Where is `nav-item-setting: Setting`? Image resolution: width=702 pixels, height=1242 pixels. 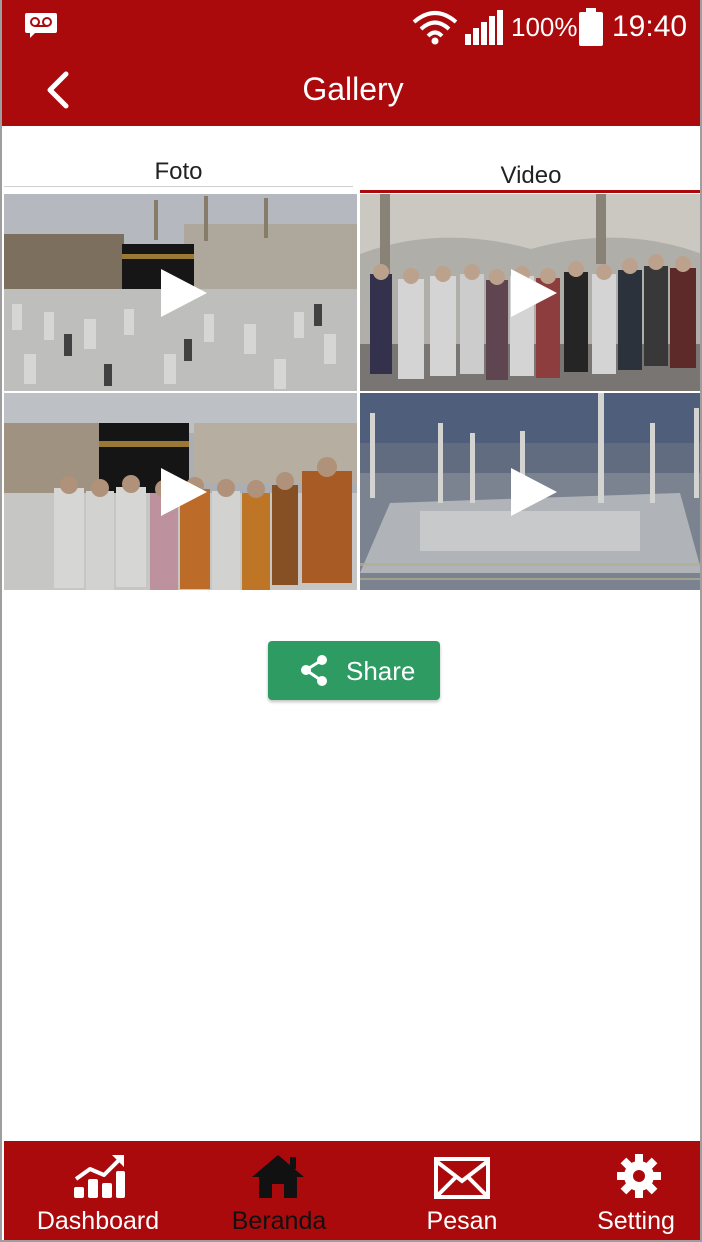
nav-item-setting: Setting is located at coordinates (635, 1190).